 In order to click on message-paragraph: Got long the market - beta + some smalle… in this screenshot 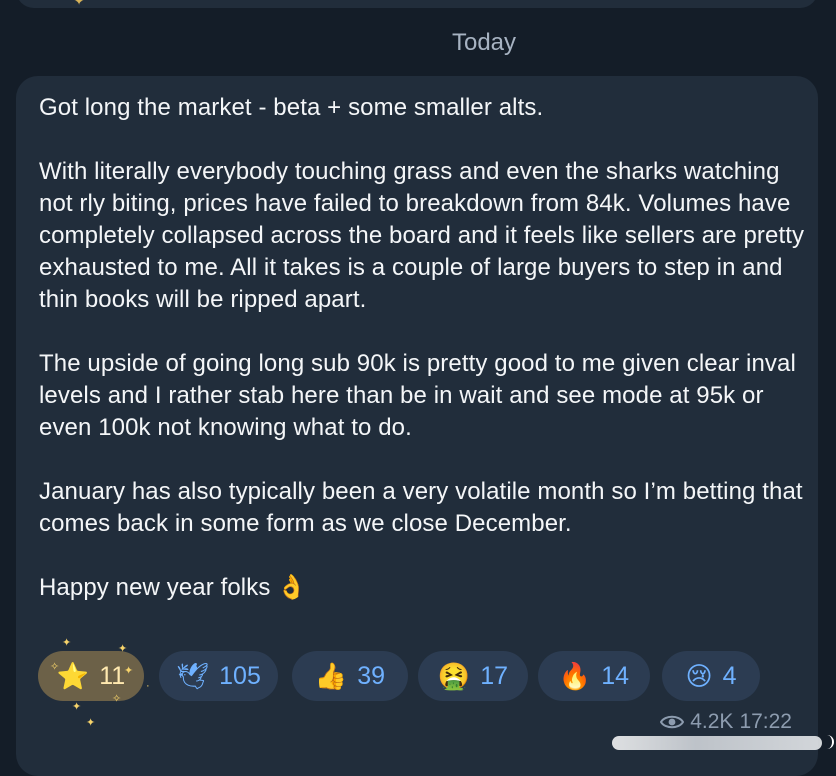, I will do `click(291, 107)`.